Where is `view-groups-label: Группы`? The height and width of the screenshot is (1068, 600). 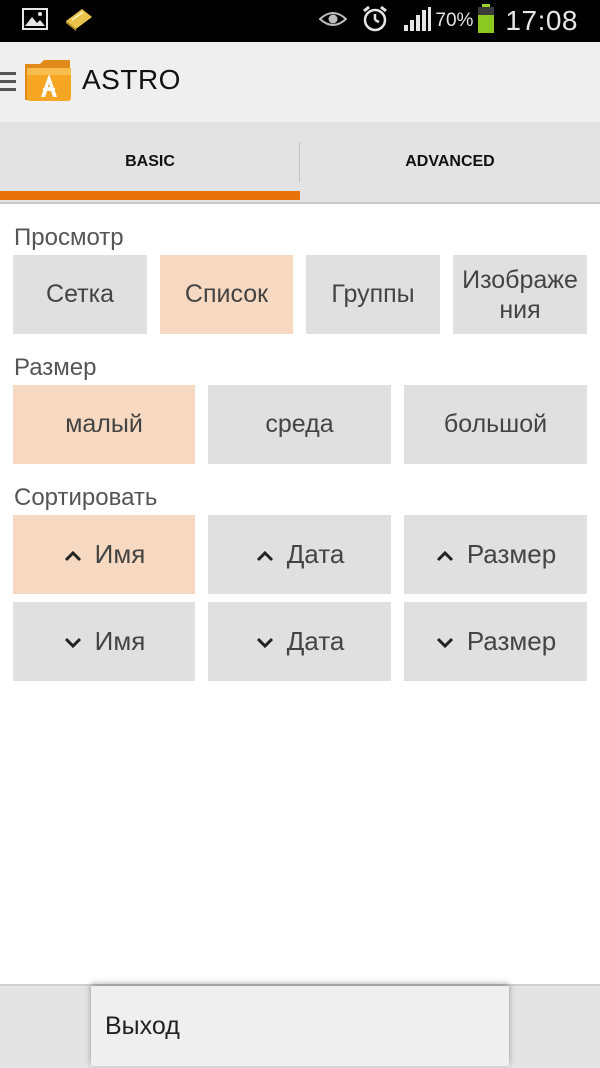 view-groups-label: Группы is located at coordinates (373, 294).